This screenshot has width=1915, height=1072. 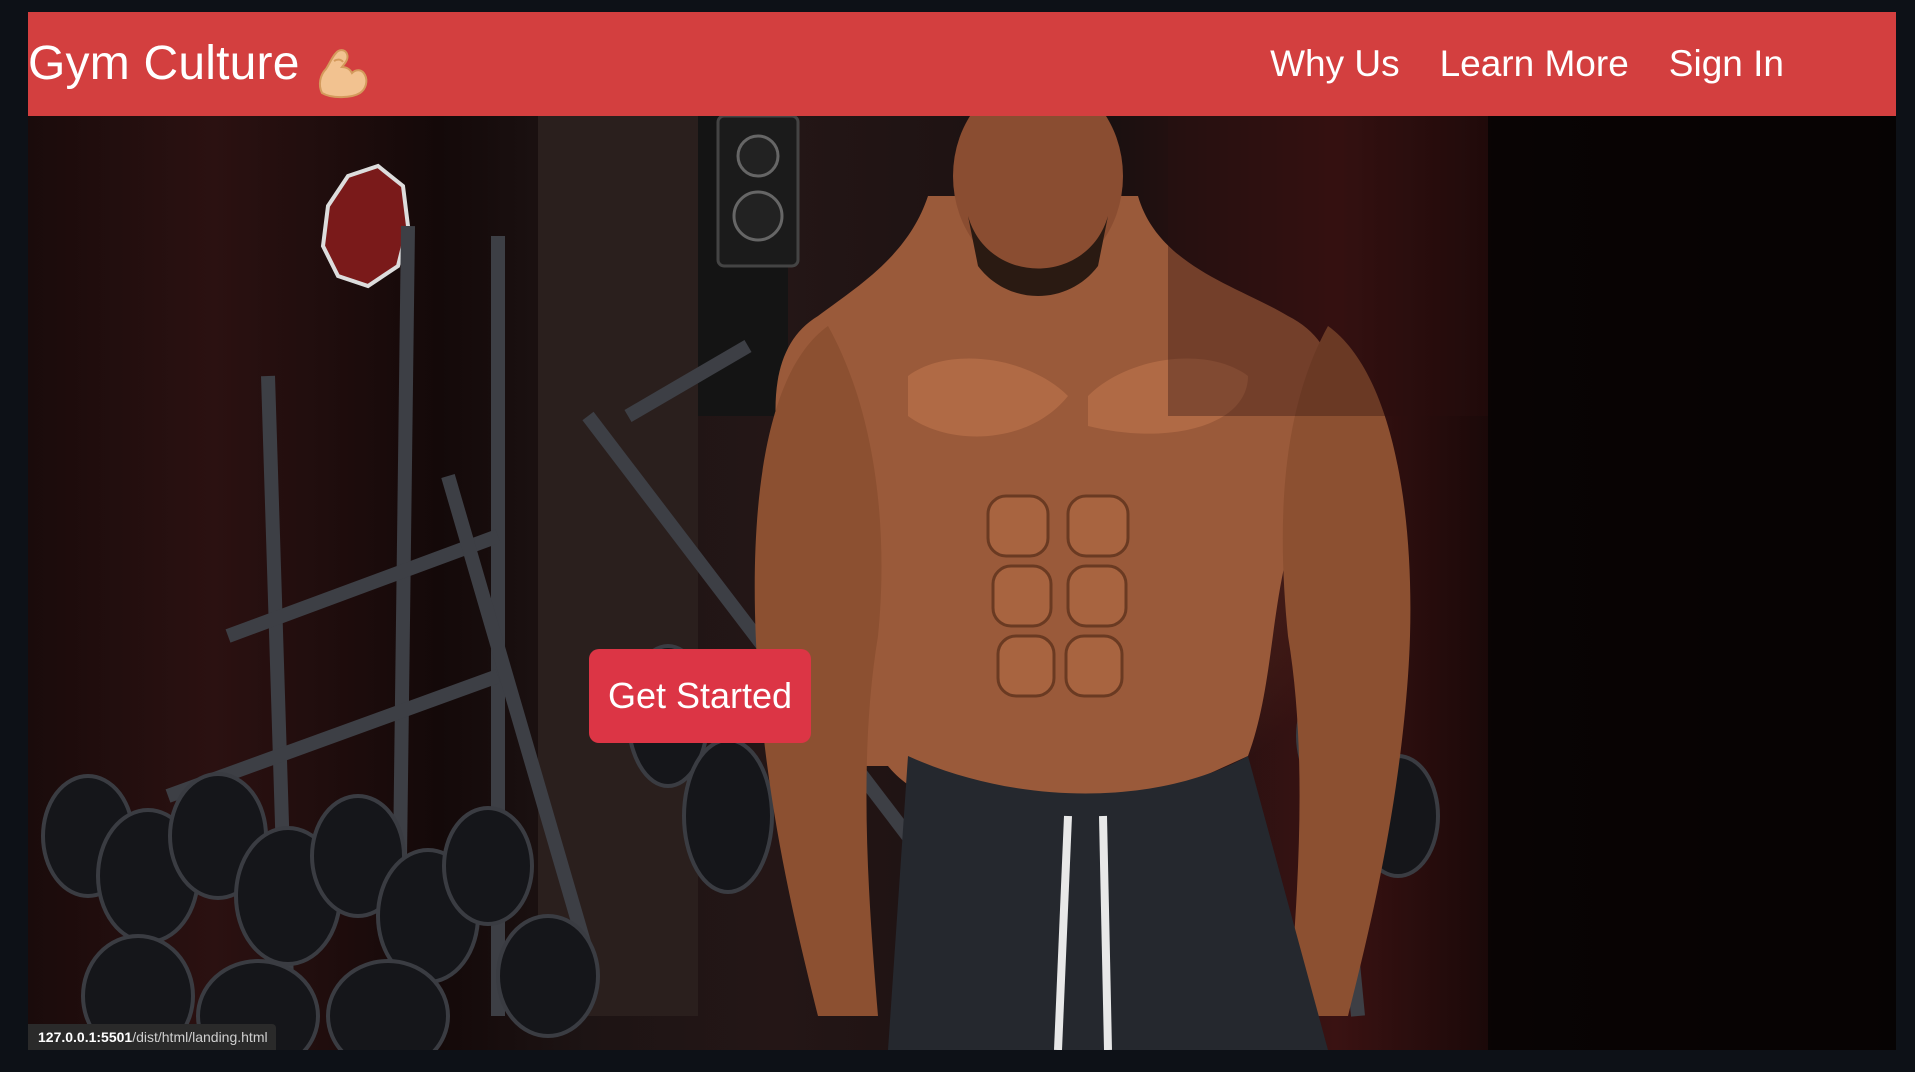 I want to click on brand-title: Gym Culture, so click(x=164, y=63).